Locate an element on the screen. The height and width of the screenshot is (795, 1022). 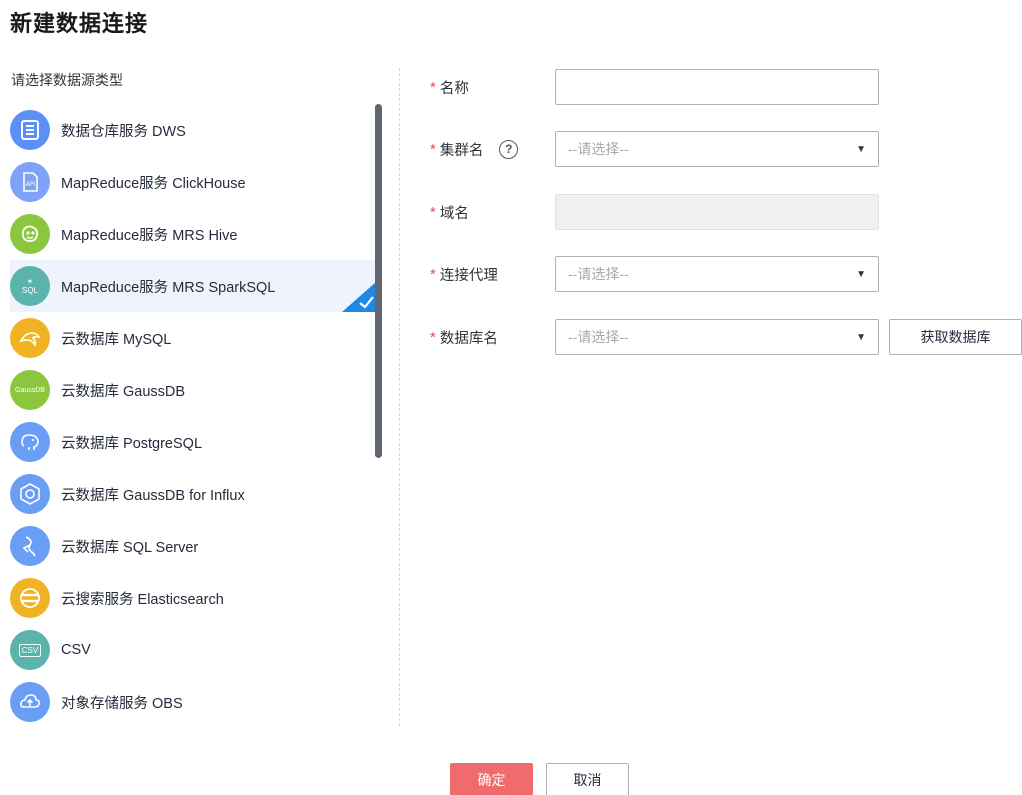
fetch-database-button: 获取数据库 is located at coordinates (955, 337).